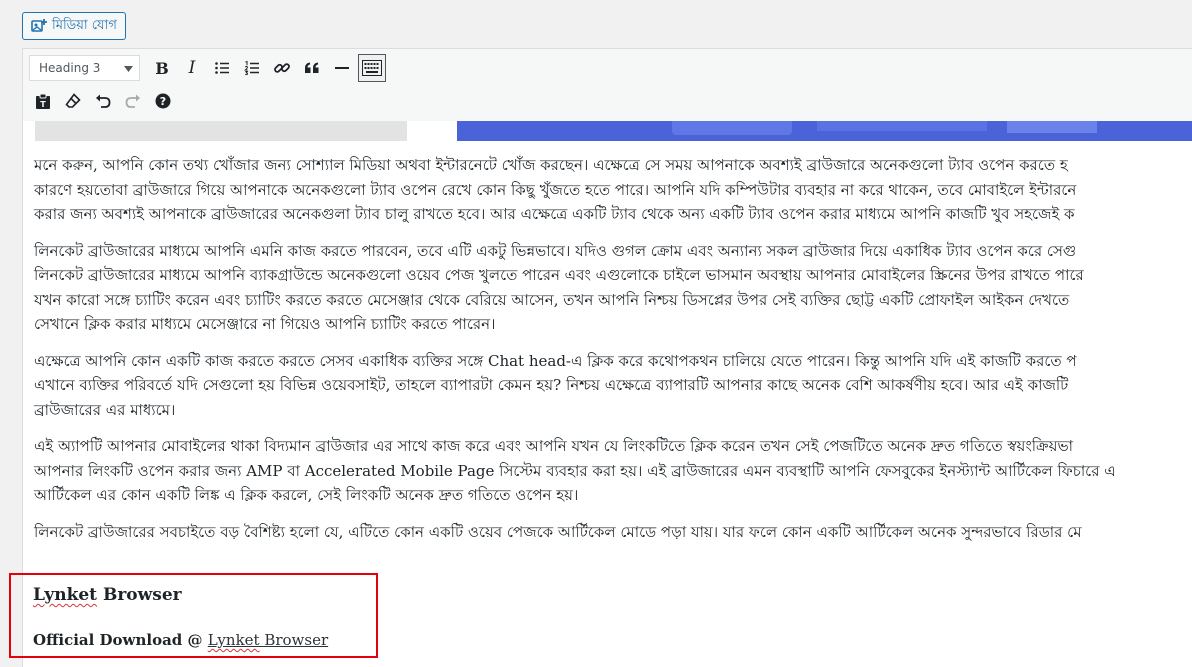 Image resolution: width=1192 pixels, height=667 pixels. What do you see at coordinates (824, 131) in the screenshot?
I see `image-thumbnail-right` at bounding box center [824, 131].